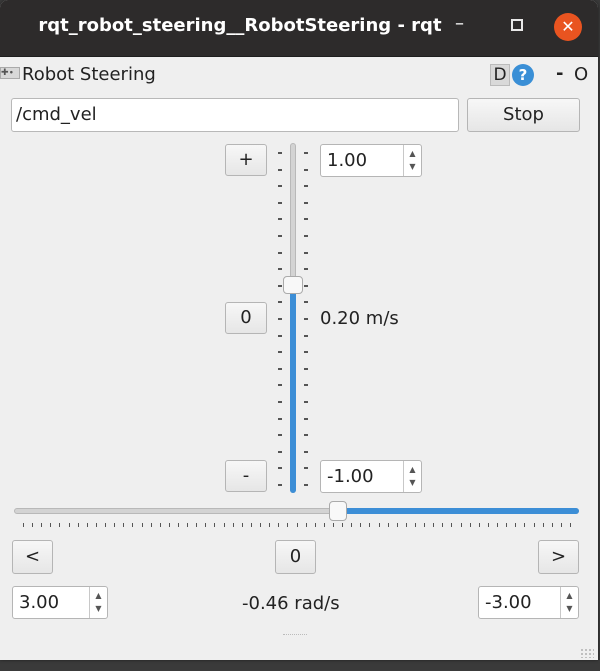 This screenshot has height=671, width=600. What do you see at coordinates (295, 557) in the screenshot?
I see `zero-angular-button: 0` at bounding box center [295, 557].